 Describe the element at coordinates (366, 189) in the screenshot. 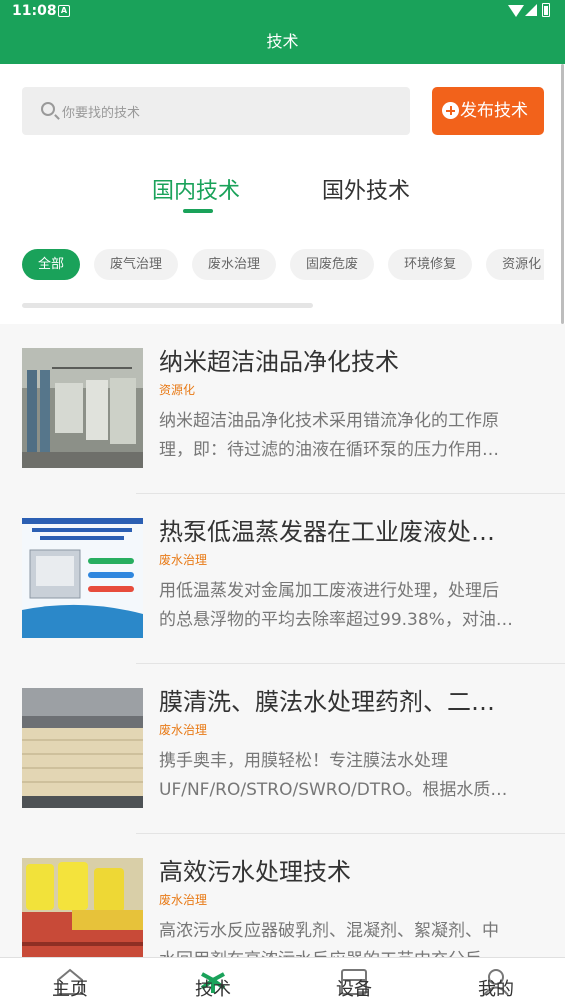

I see `tab-foreign: 国外技术` at that location.